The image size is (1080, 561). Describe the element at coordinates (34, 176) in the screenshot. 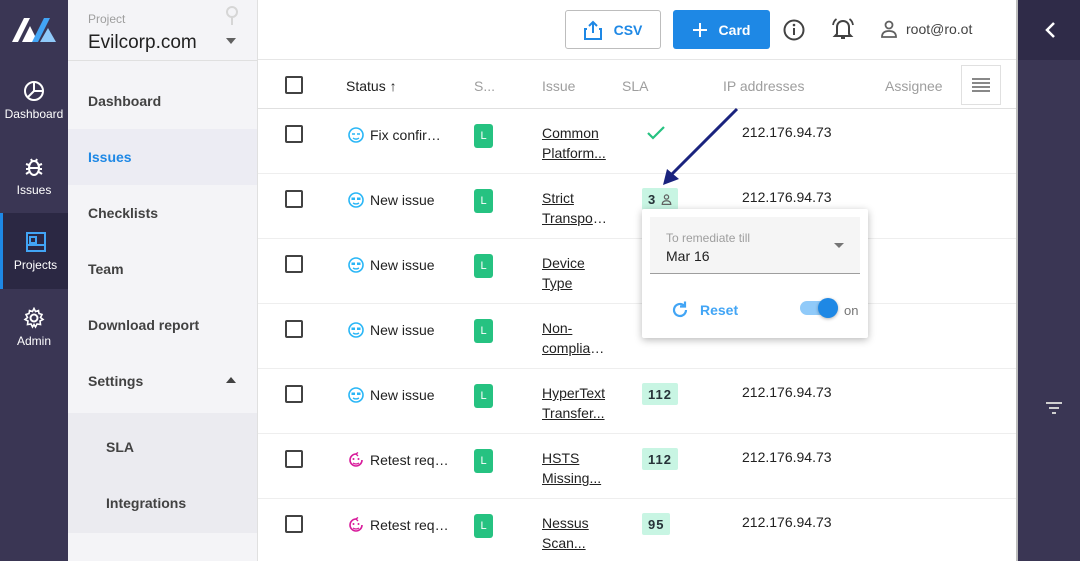

I see `rail-item-issues: Issues` at that location.